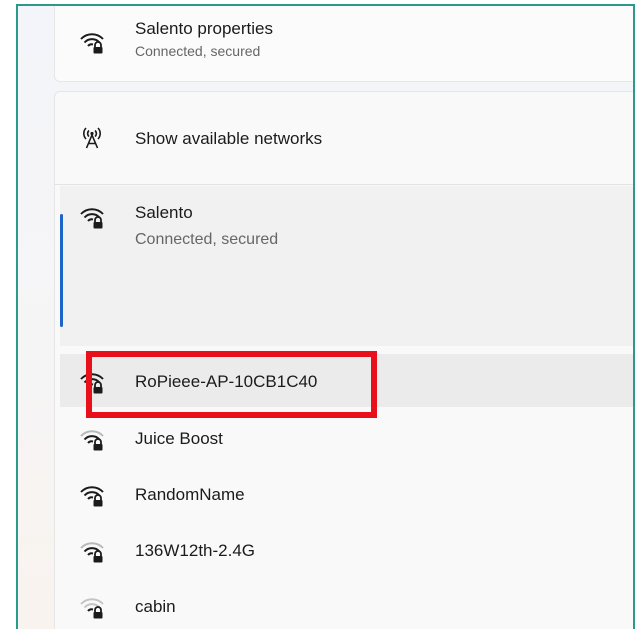 The width and height of the screenshot is (637, 629). What do you see at coordinates (229, 138) in the screenshot?
I see `show-available-networks-label: Show available networks` at bounding box center [229, 138].